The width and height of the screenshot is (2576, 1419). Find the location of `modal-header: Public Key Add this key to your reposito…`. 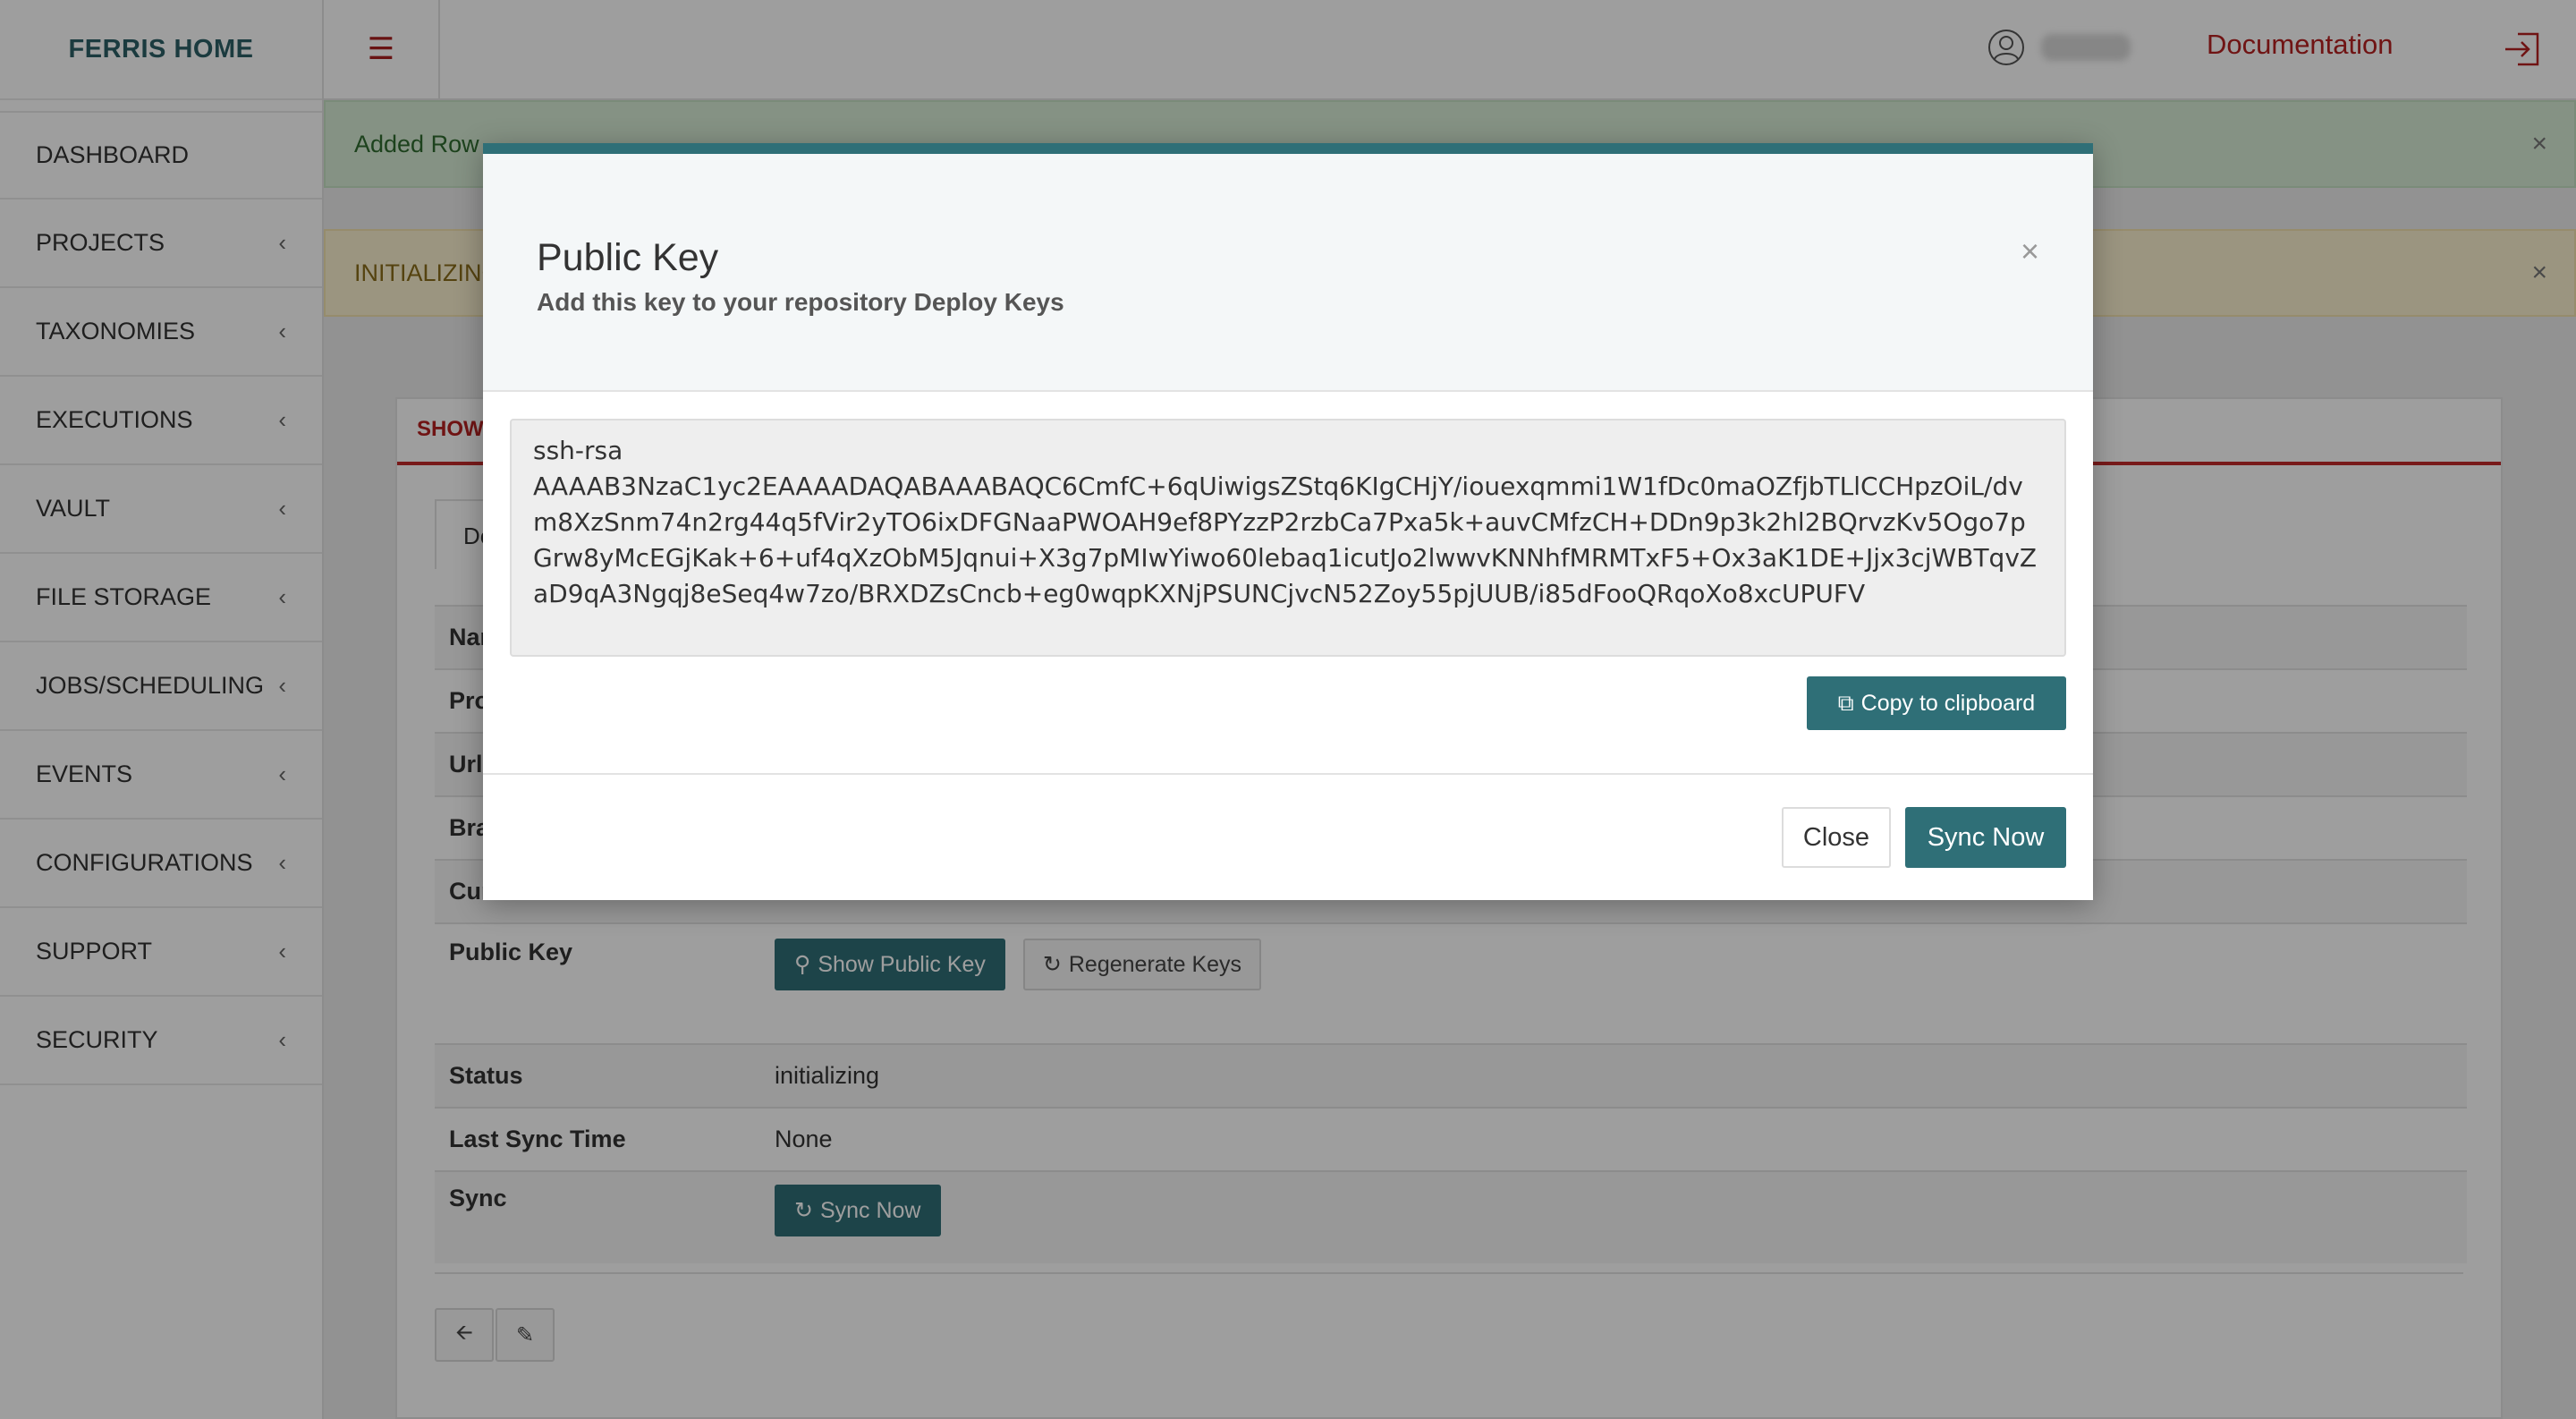

modal-header: Public Key Add this key to your reposito… is located at coordinates (1288, 273).